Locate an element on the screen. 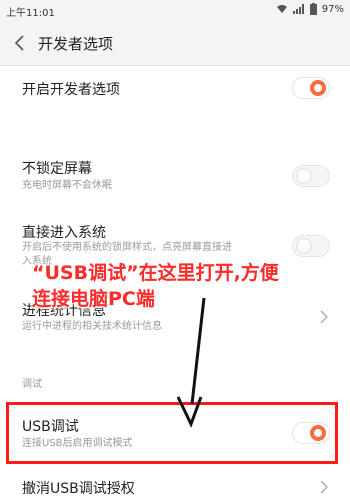 This screenshot has height=497, width=350. direct-enter-system-toggle is located at coordinates (311, 246).